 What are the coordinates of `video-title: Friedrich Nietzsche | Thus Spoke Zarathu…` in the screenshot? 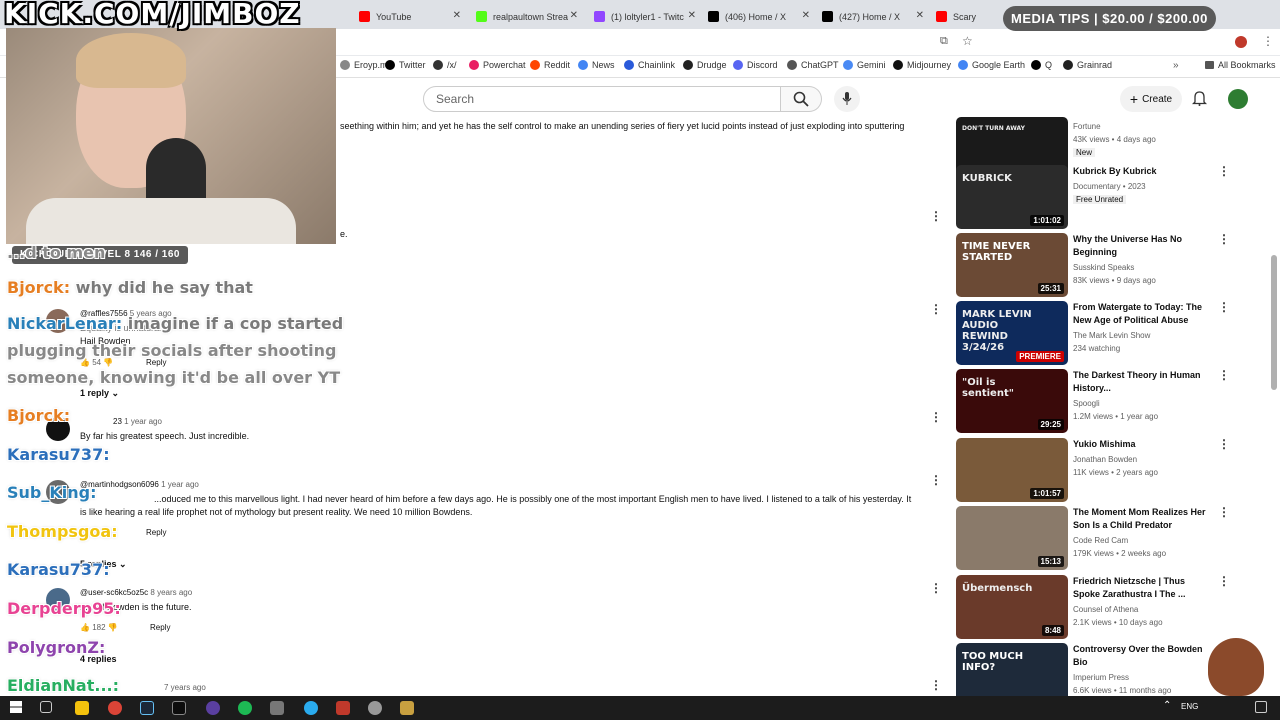 It's located at (1142, 588).